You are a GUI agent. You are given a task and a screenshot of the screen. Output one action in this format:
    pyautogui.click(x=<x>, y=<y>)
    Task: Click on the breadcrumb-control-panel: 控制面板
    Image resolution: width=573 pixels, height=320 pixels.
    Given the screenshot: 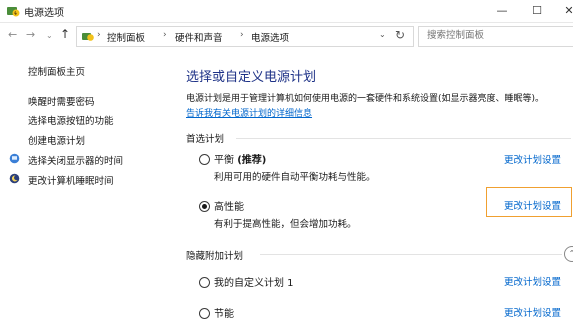 What is the action you would take?
    pyautogui.click(x=126, y=37)
    